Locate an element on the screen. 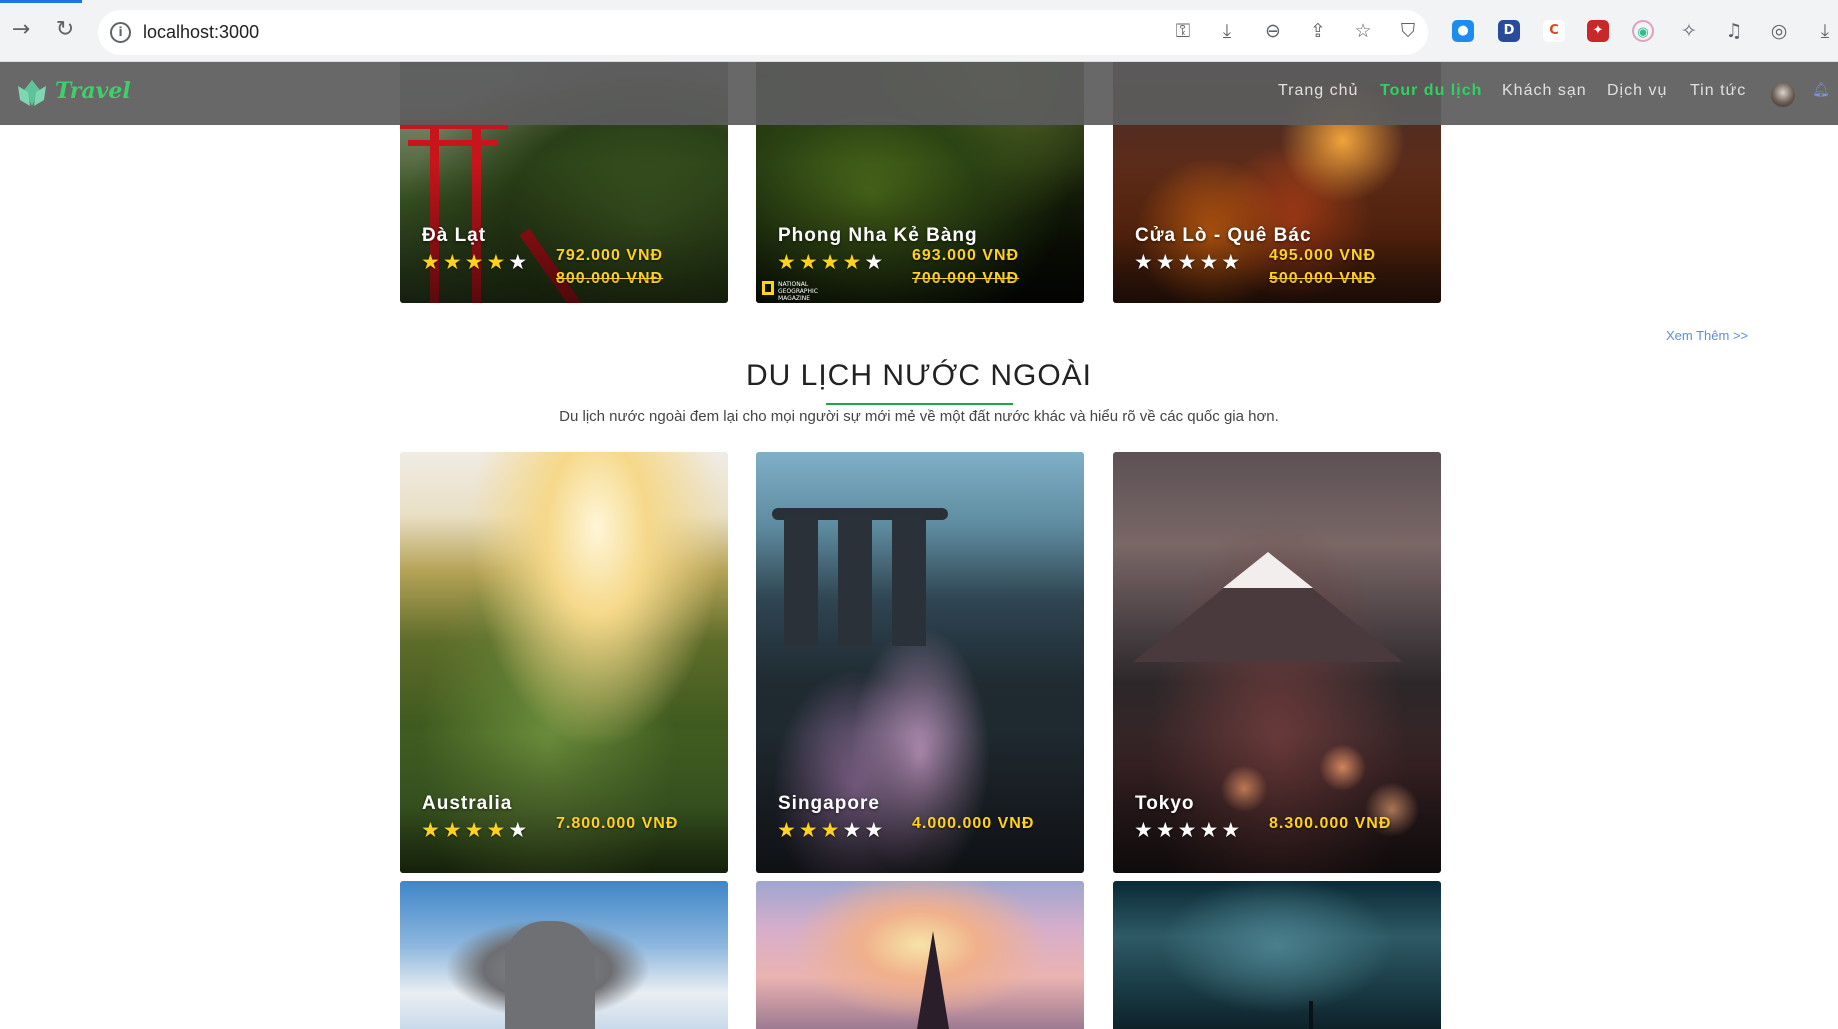  tour-card-elephant-statue is located at coordinates (564, 955).